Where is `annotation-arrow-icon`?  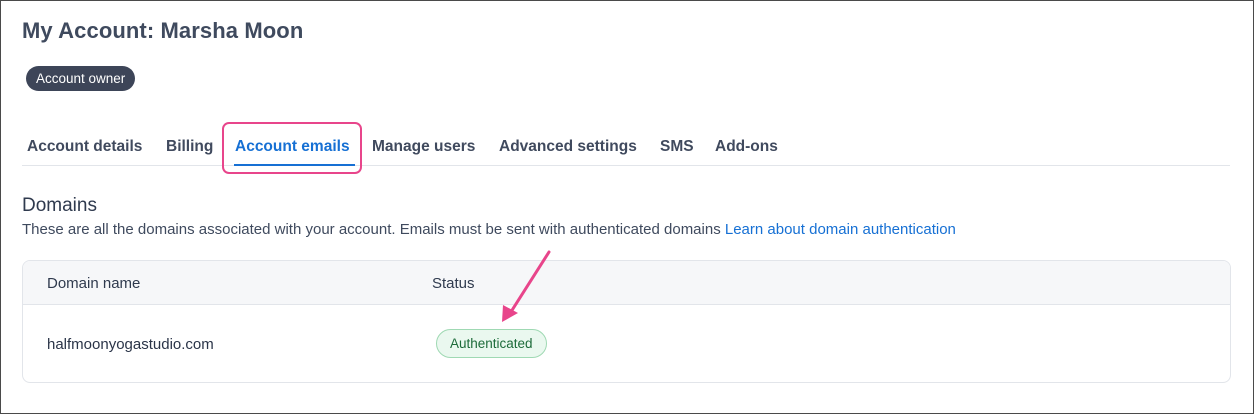
annotation-arrow-icon is located at coordinates (526, 286).